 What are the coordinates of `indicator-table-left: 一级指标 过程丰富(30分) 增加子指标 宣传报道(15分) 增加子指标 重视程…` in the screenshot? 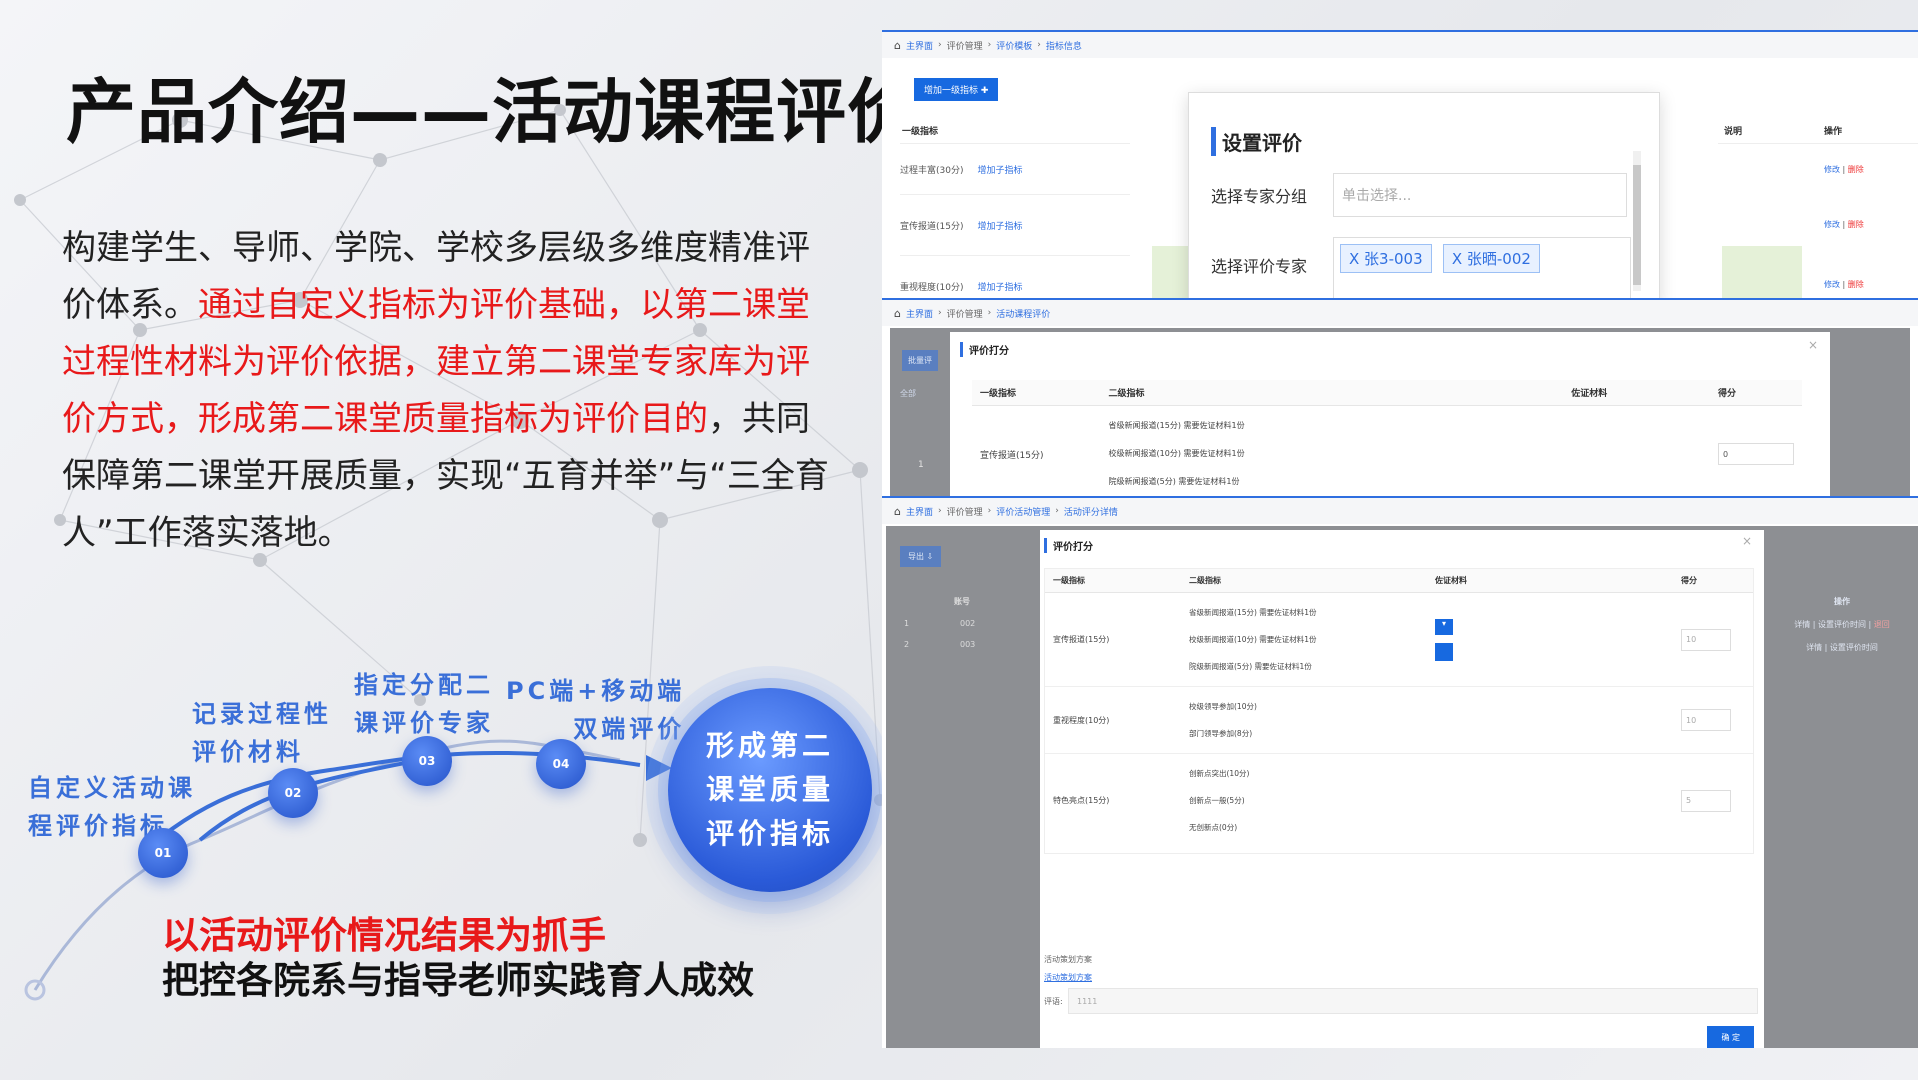 It's located at (1015, 208).